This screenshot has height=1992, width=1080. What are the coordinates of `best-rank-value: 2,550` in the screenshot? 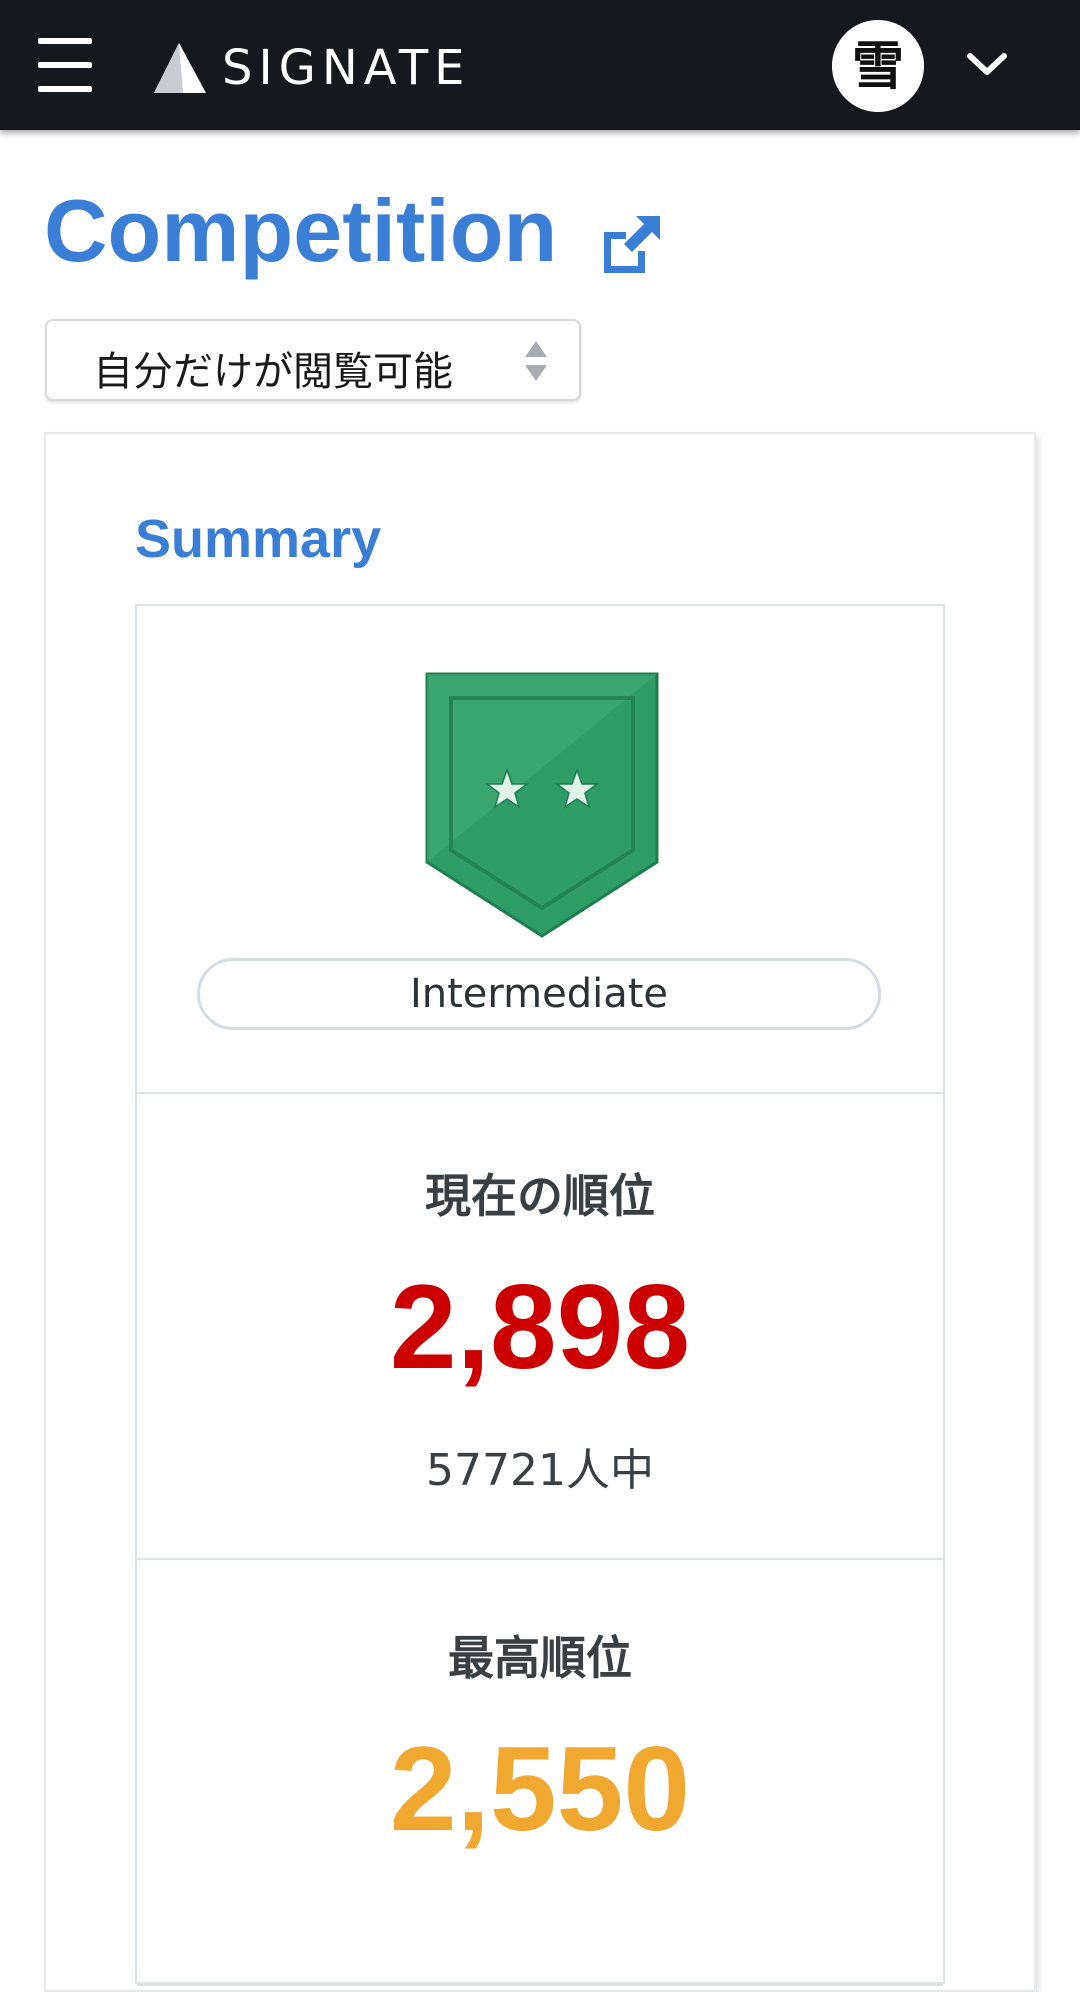 It's located at (540, 1789).